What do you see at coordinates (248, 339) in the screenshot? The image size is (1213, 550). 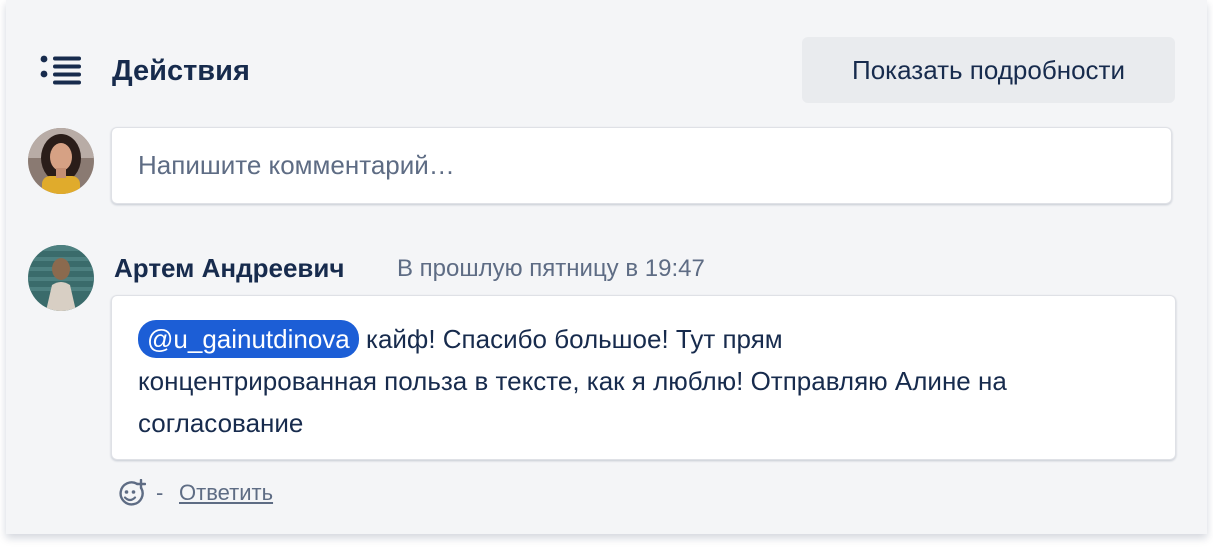 I see `user-mention: @u_gainutdinova` at bounding box center [248, 339].